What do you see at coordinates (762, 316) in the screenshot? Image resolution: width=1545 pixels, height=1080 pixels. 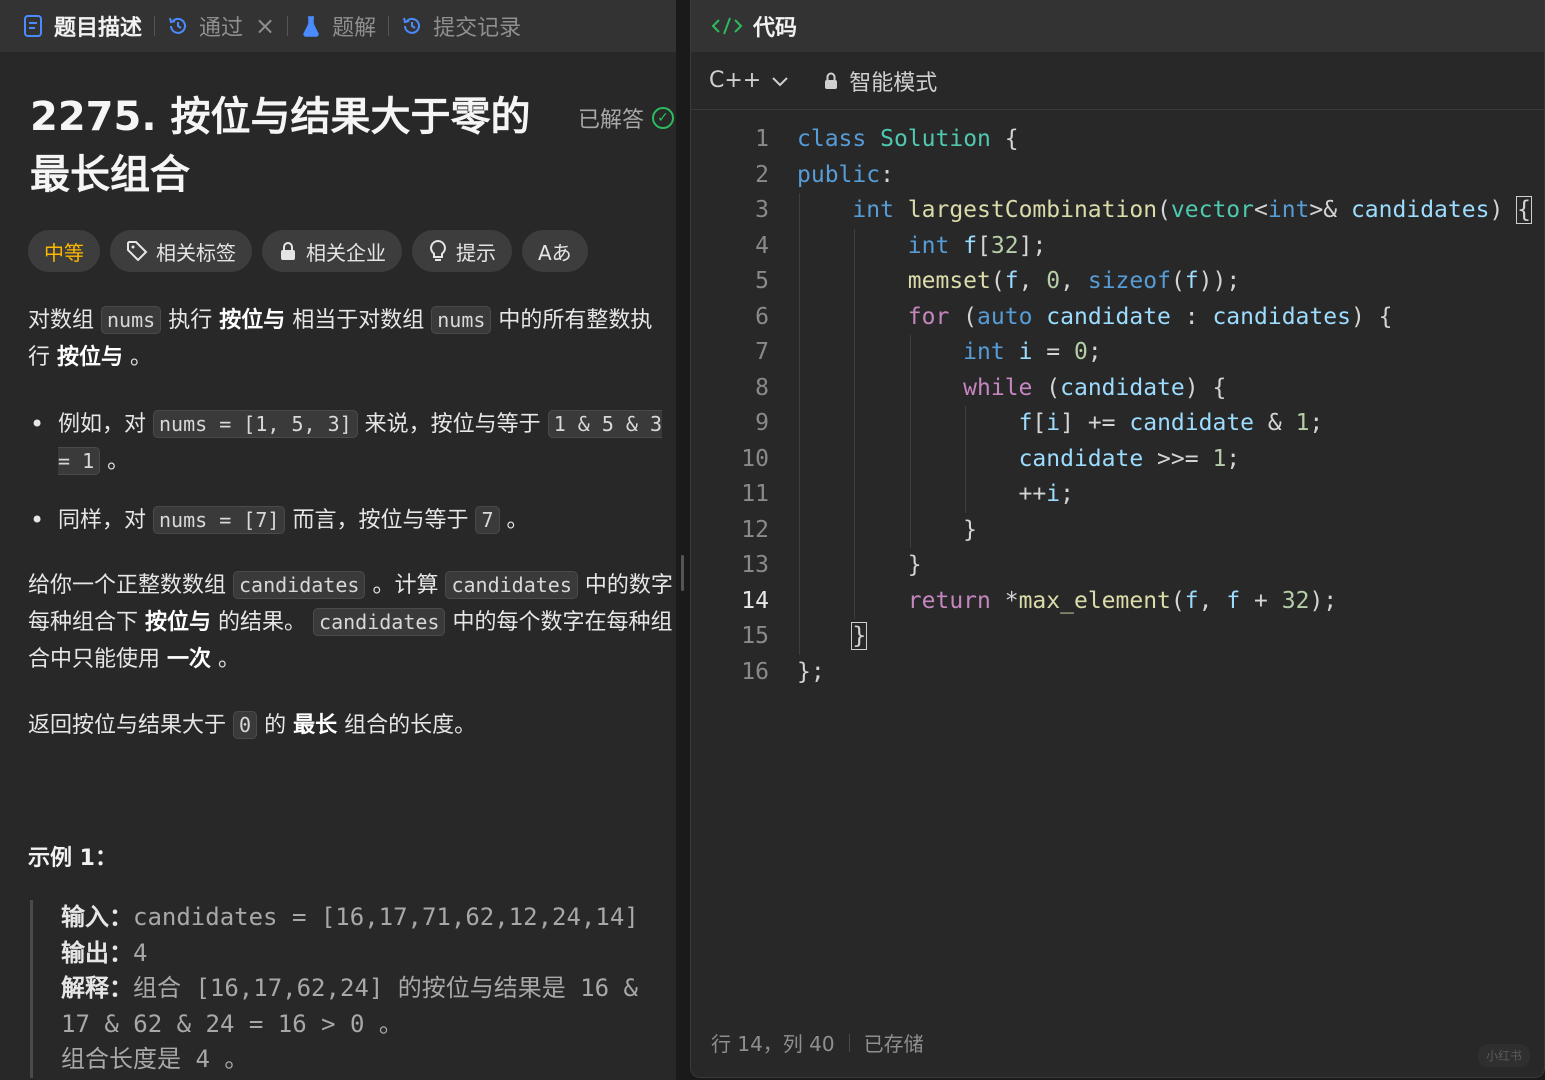 I see `line-number: 6` at bounding box center [762, 316].